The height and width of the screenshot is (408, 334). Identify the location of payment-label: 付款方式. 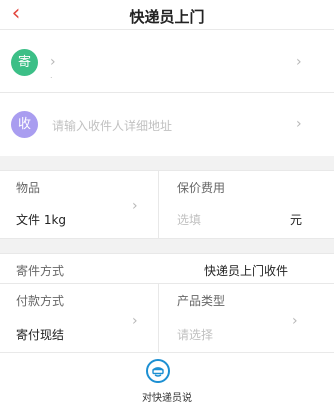
(40, 301).